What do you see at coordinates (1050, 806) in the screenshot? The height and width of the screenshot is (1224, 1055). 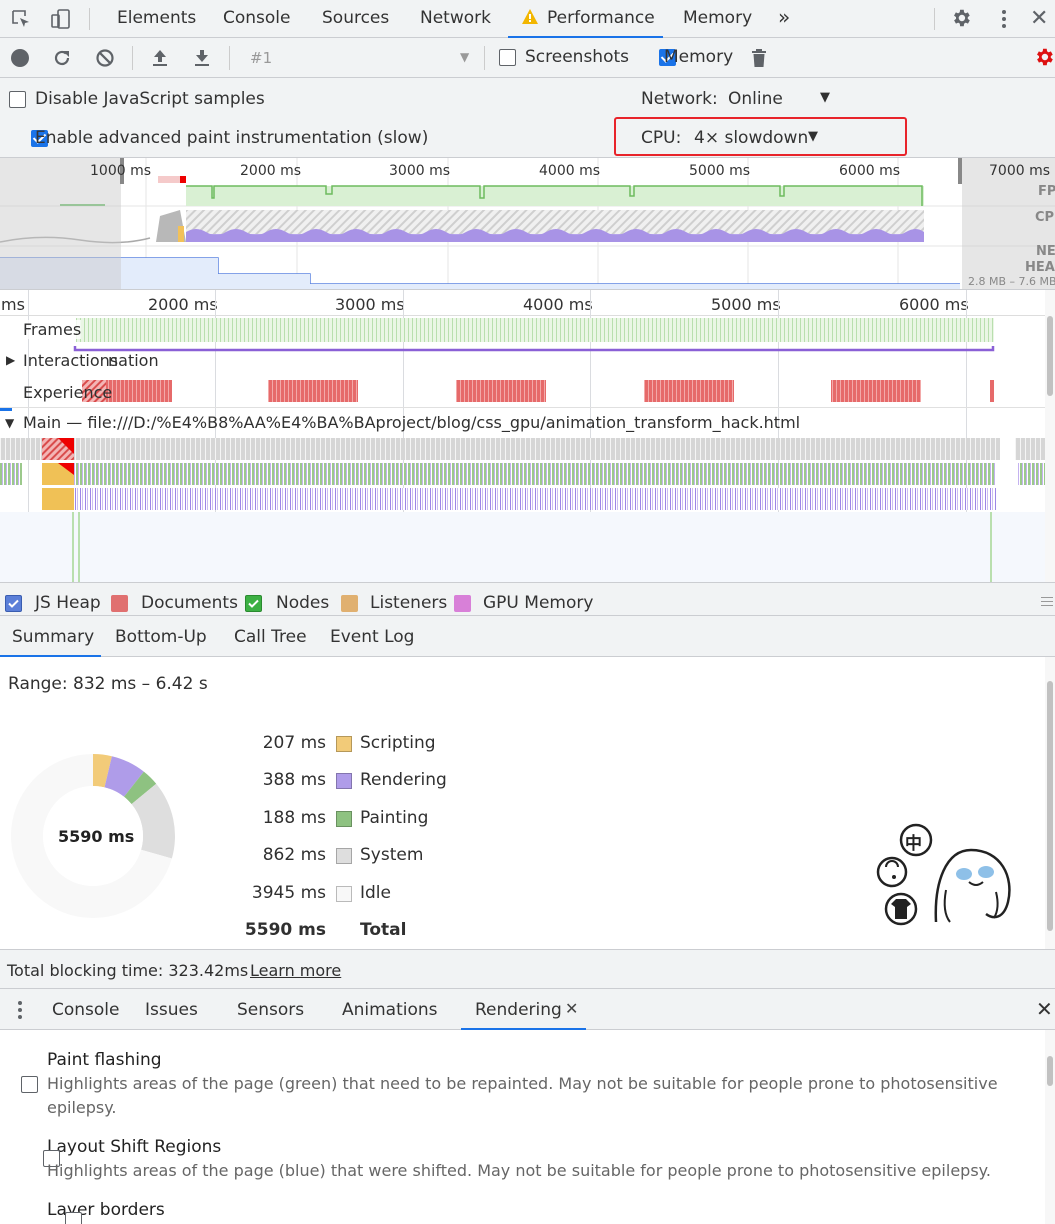 I see `summary-scrollbar-thumb` at bounding box center [1050, 806].